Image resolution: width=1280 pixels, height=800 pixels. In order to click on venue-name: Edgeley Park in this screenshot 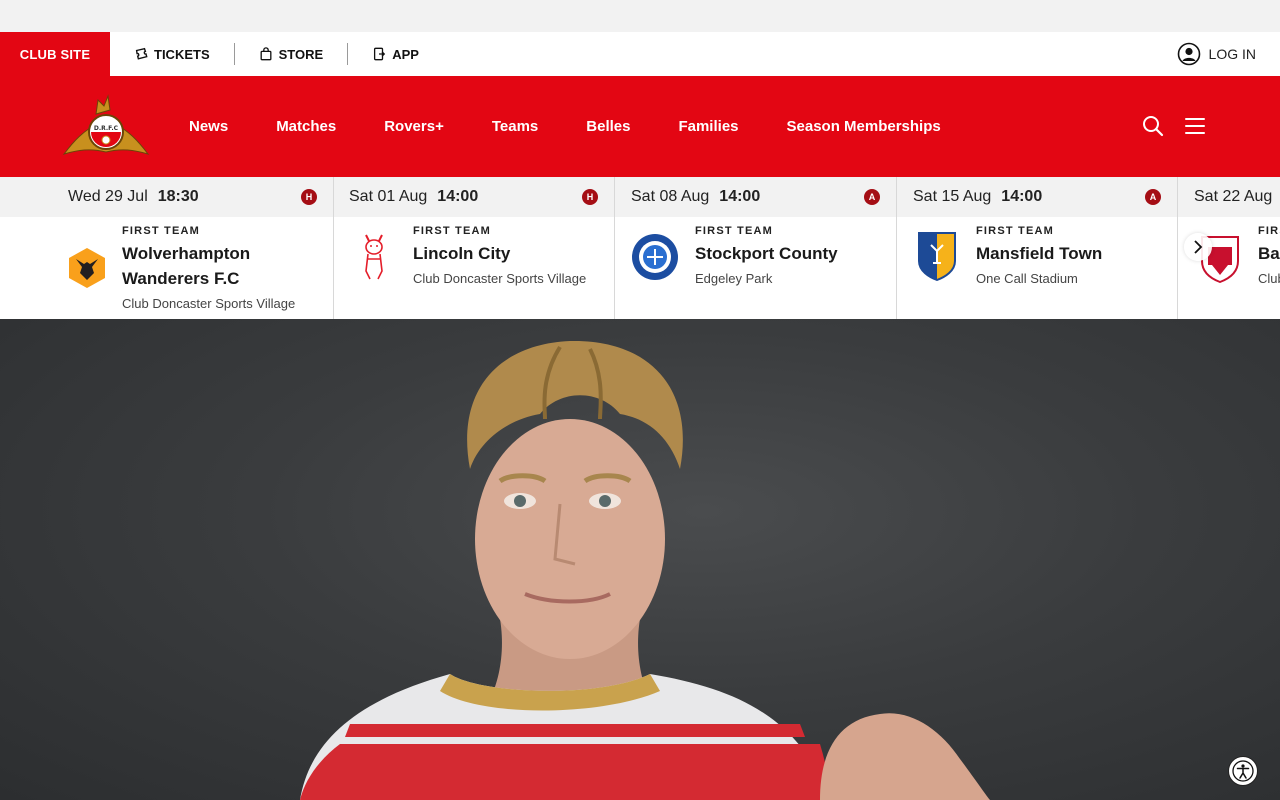, I will do `click(734, 278)`.